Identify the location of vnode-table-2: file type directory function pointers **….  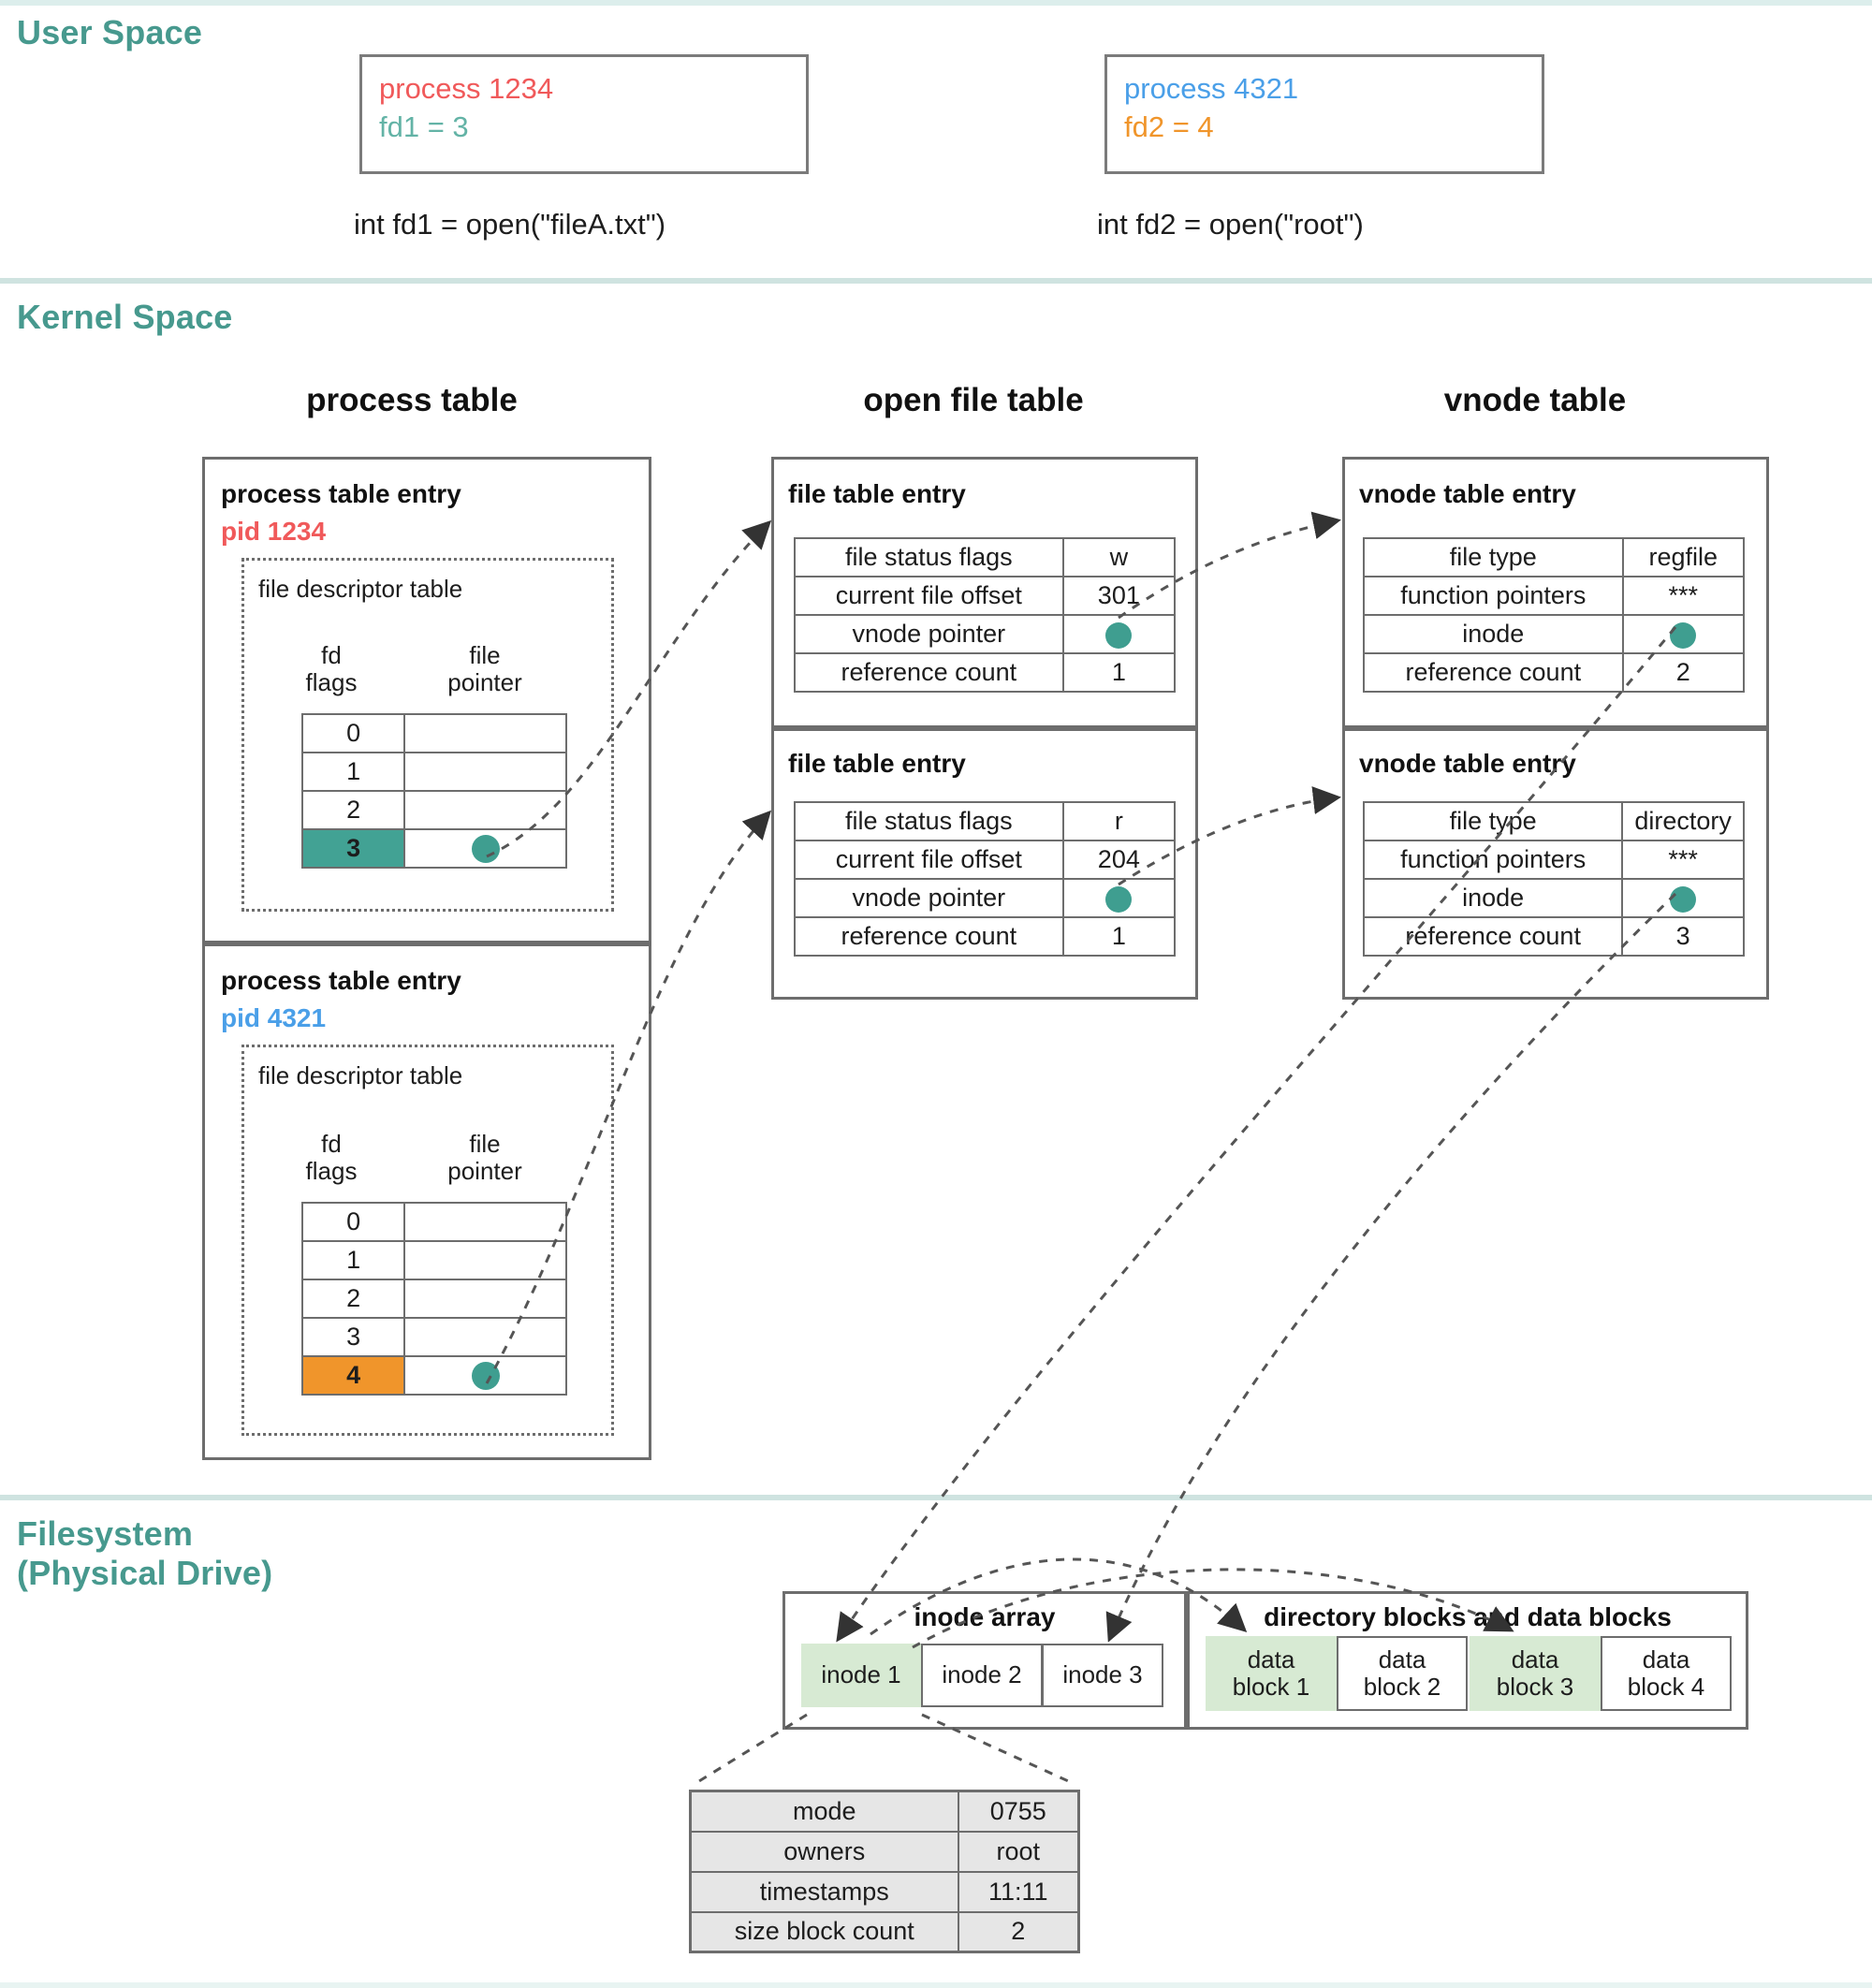
(1553, 879).